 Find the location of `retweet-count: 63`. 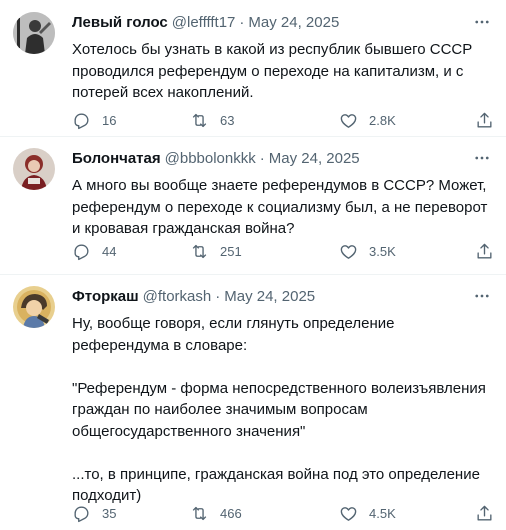

retweet-count: 63 is located at coordinates (227, 120).